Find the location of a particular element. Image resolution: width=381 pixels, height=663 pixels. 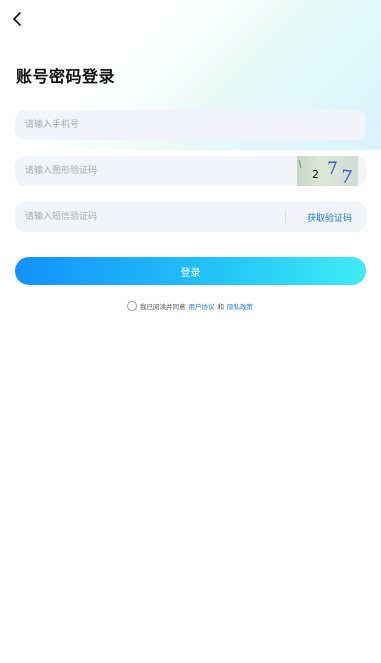

captcha-graphic: 2 7 7 is located at coordinates (326, 172).